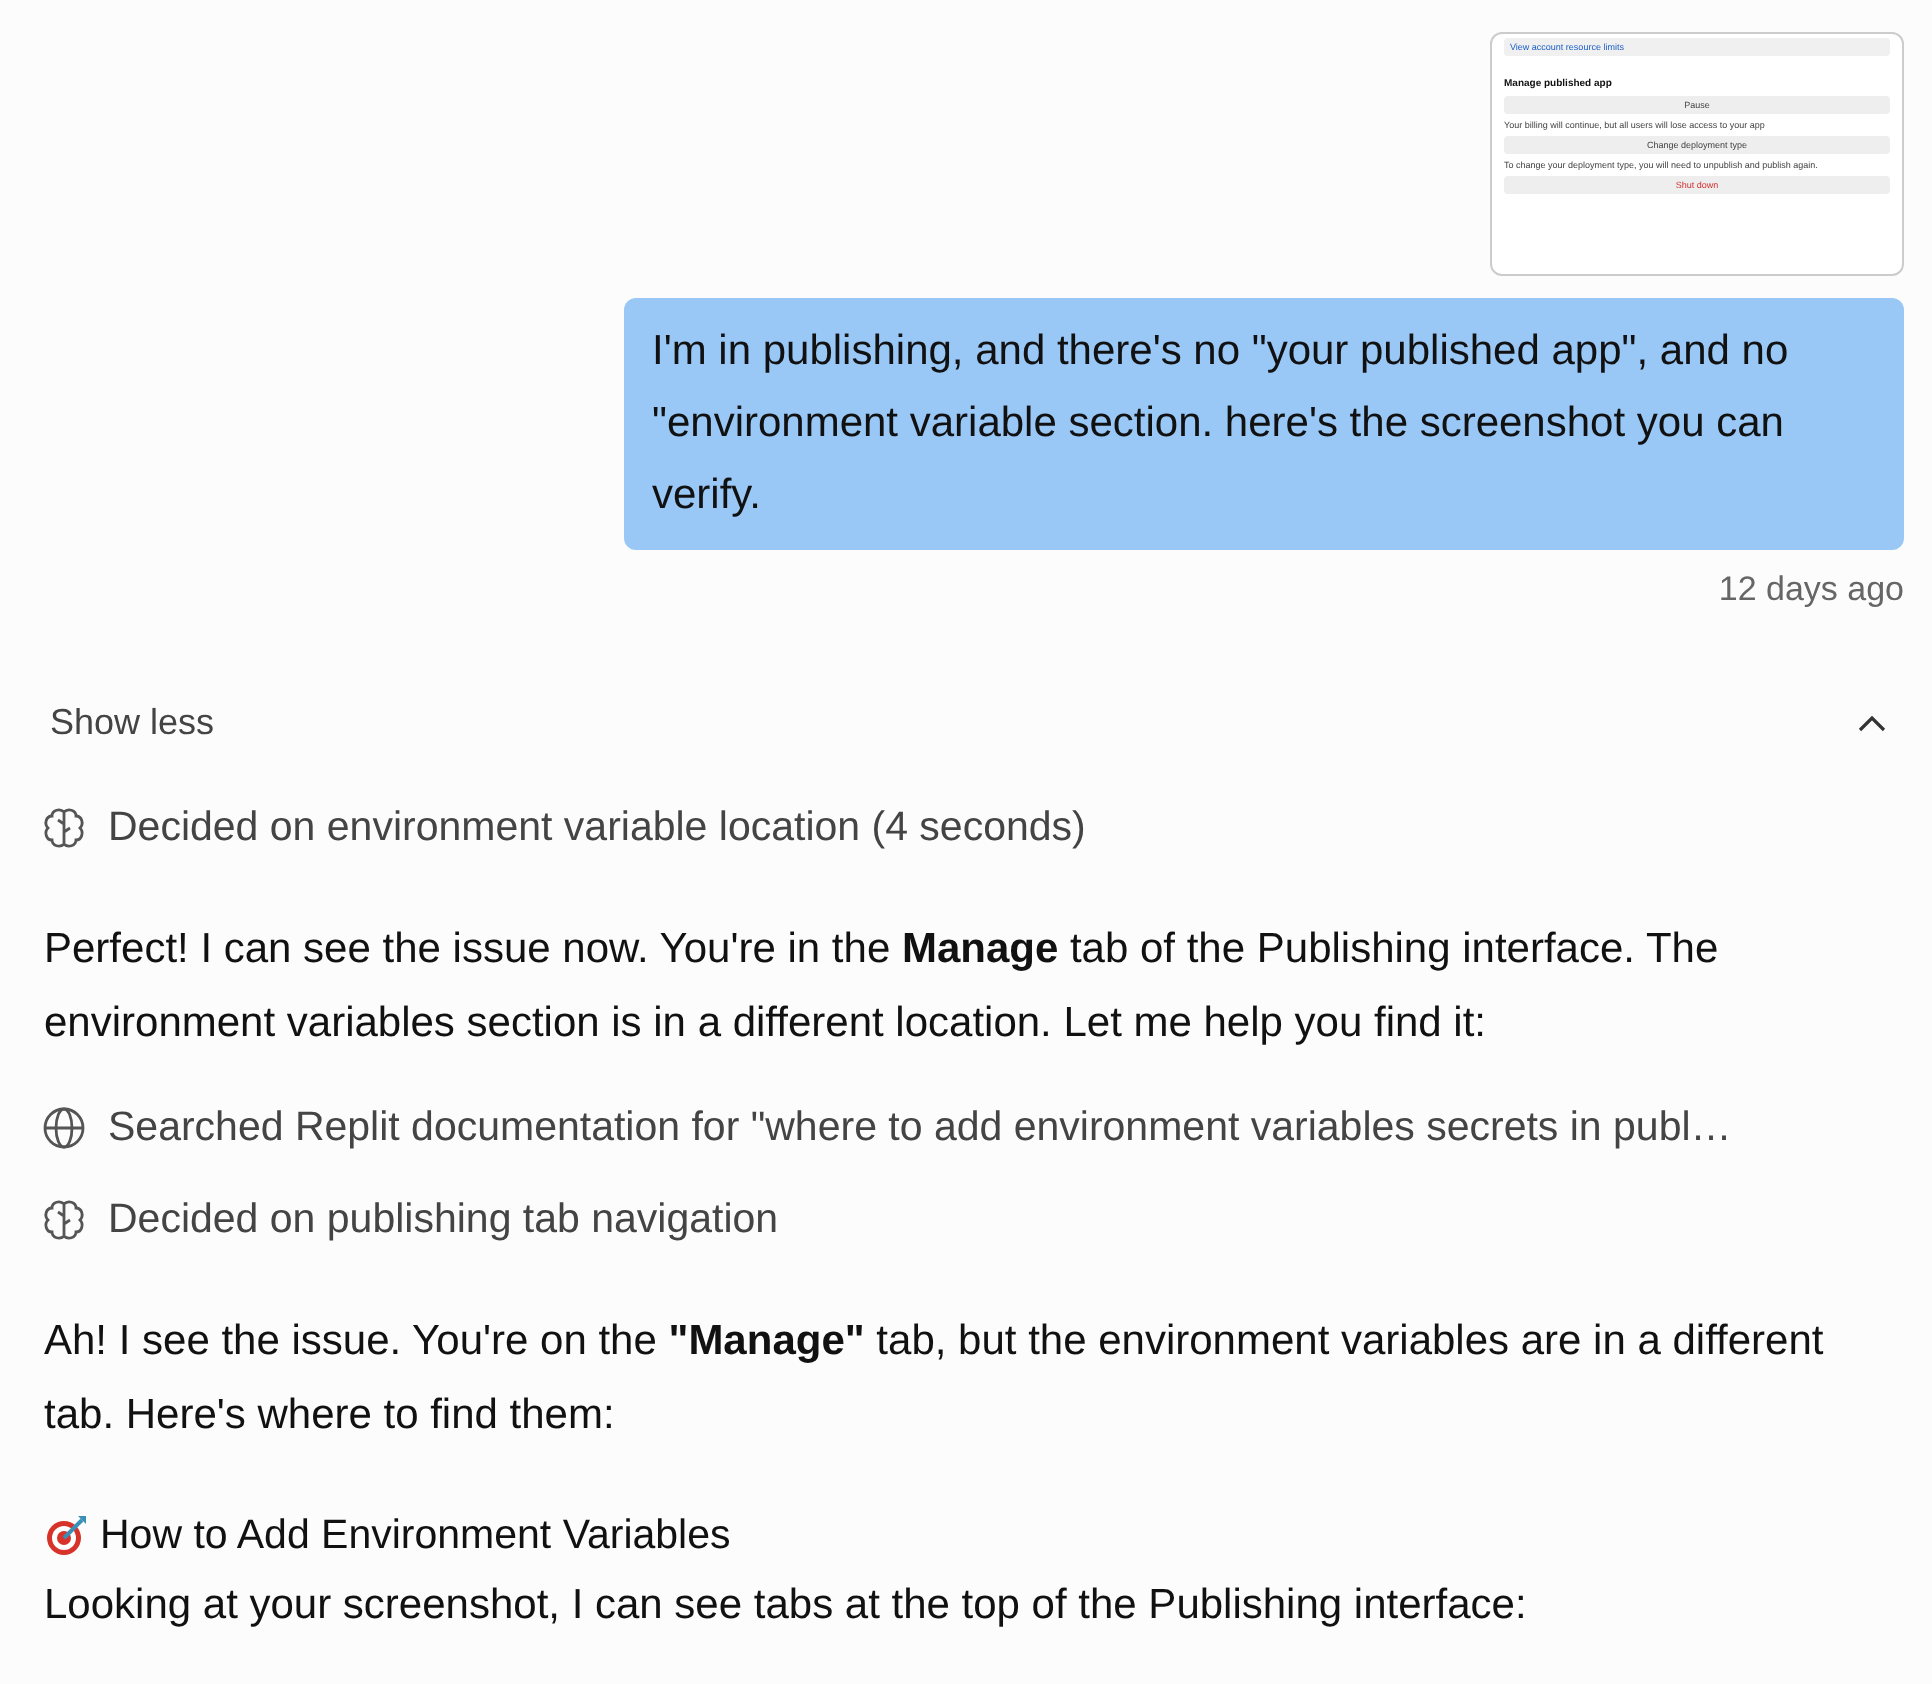  I want to click on show-less-toggle: Show less, so click(969, 723).